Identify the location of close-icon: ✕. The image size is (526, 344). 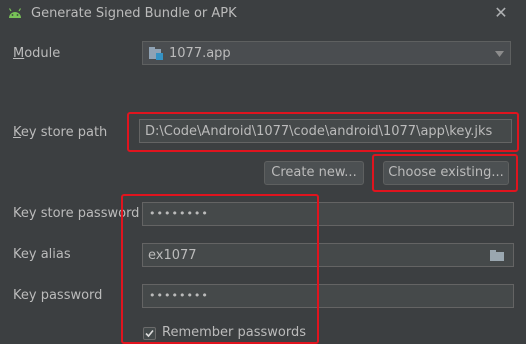
(501, 13).